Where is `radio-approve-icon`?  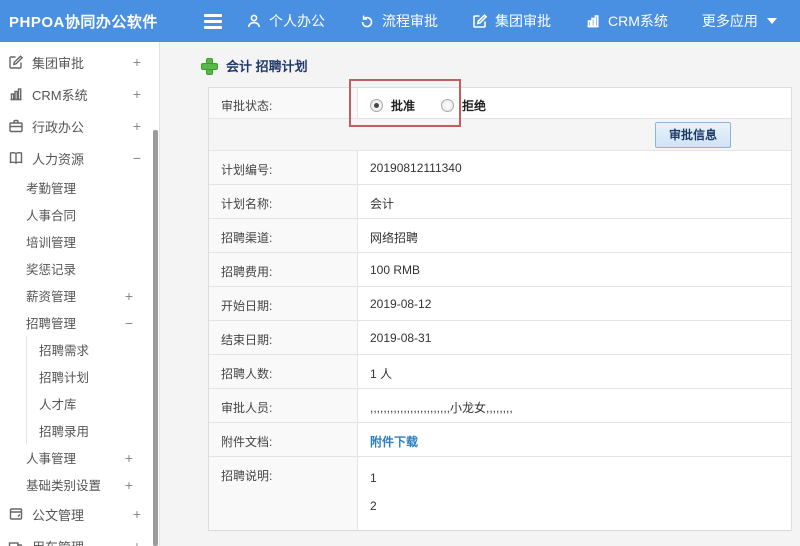 radio-approve-icon is located at coordinates (376, 105).